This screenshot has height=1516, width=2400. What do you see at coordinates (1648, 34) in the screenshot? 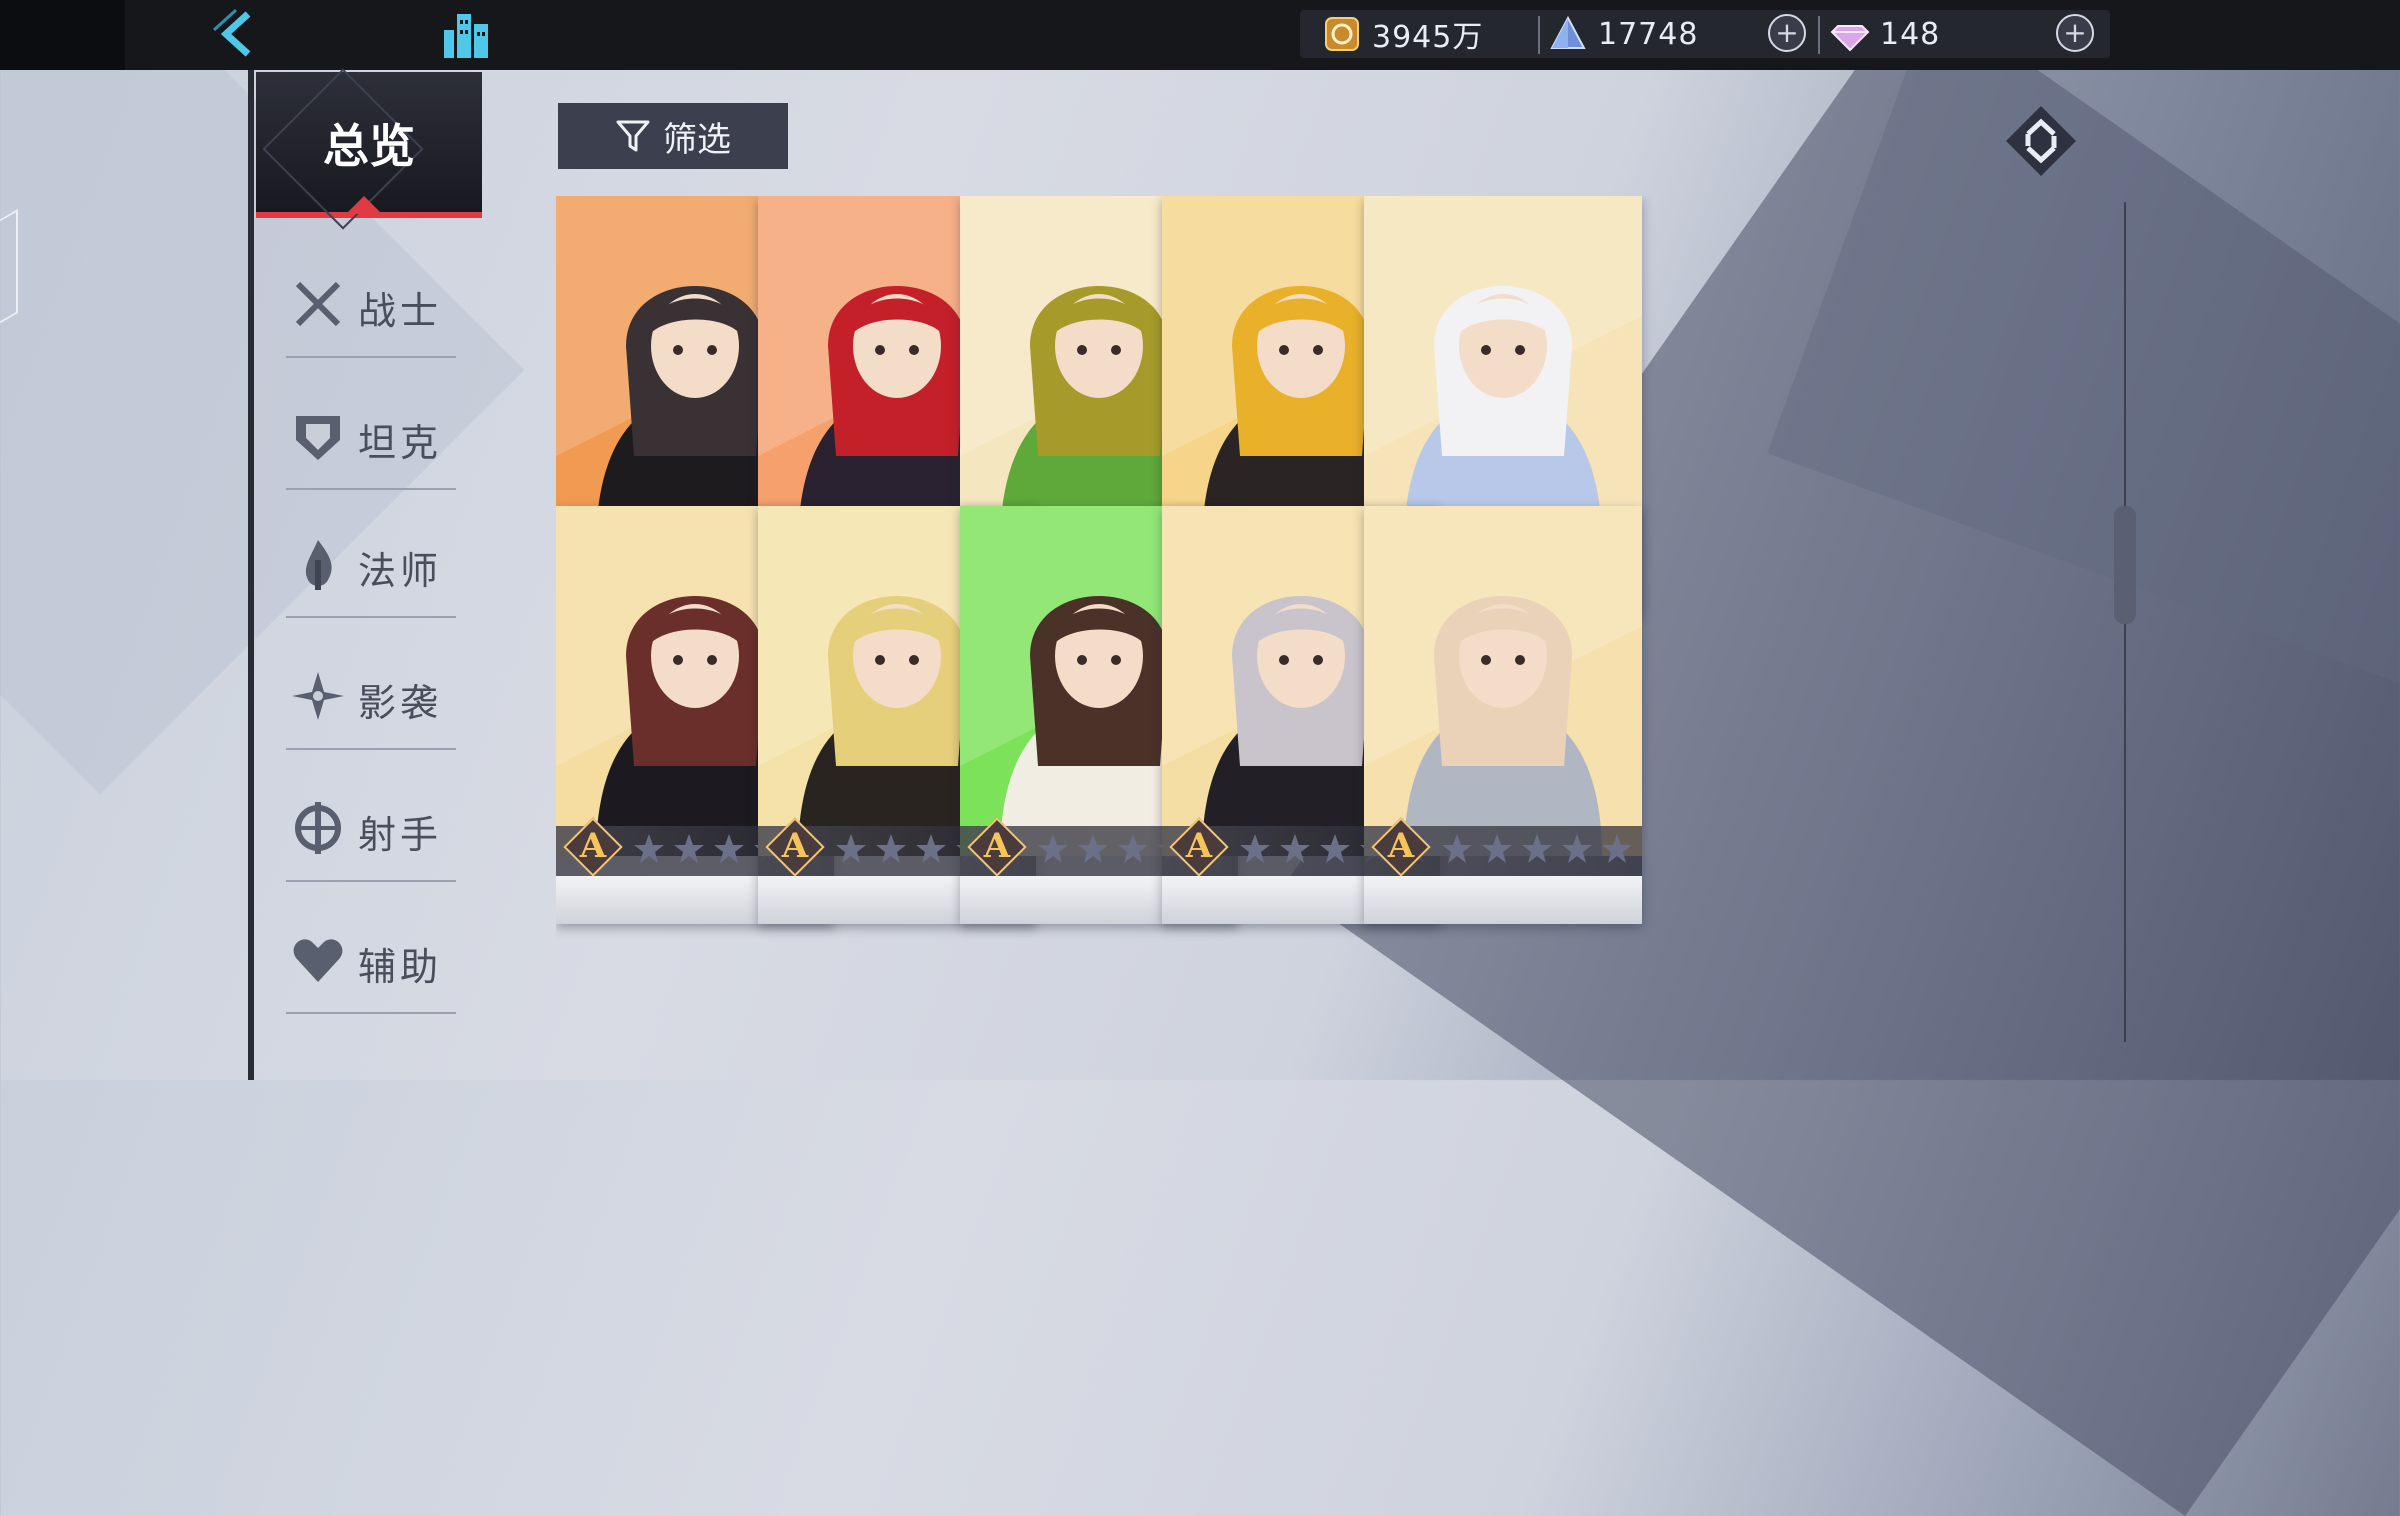
I see `crystal-amount: 17748` at bounding box center [1648, 34].